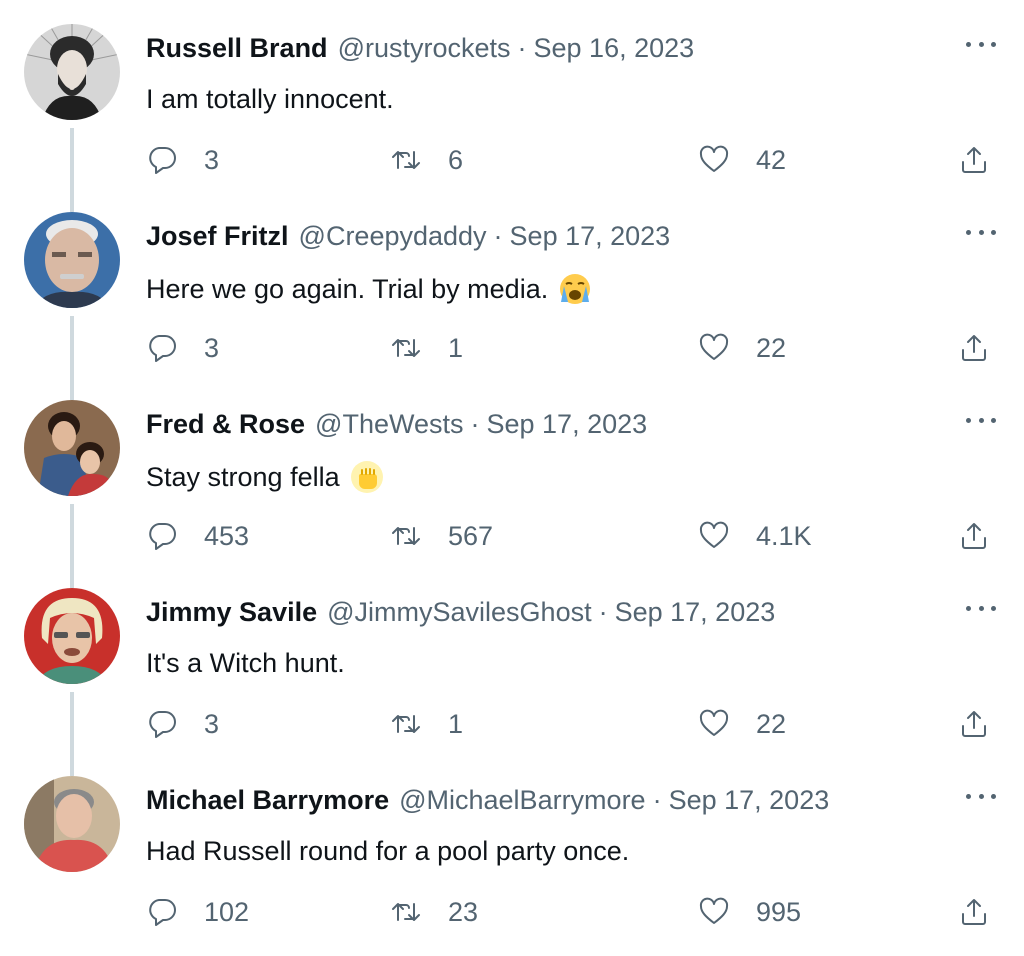  What do you see at coordinates (197, 536) in the screenshot?
I see `reply-button: 453` at bounding box center [197, 536].